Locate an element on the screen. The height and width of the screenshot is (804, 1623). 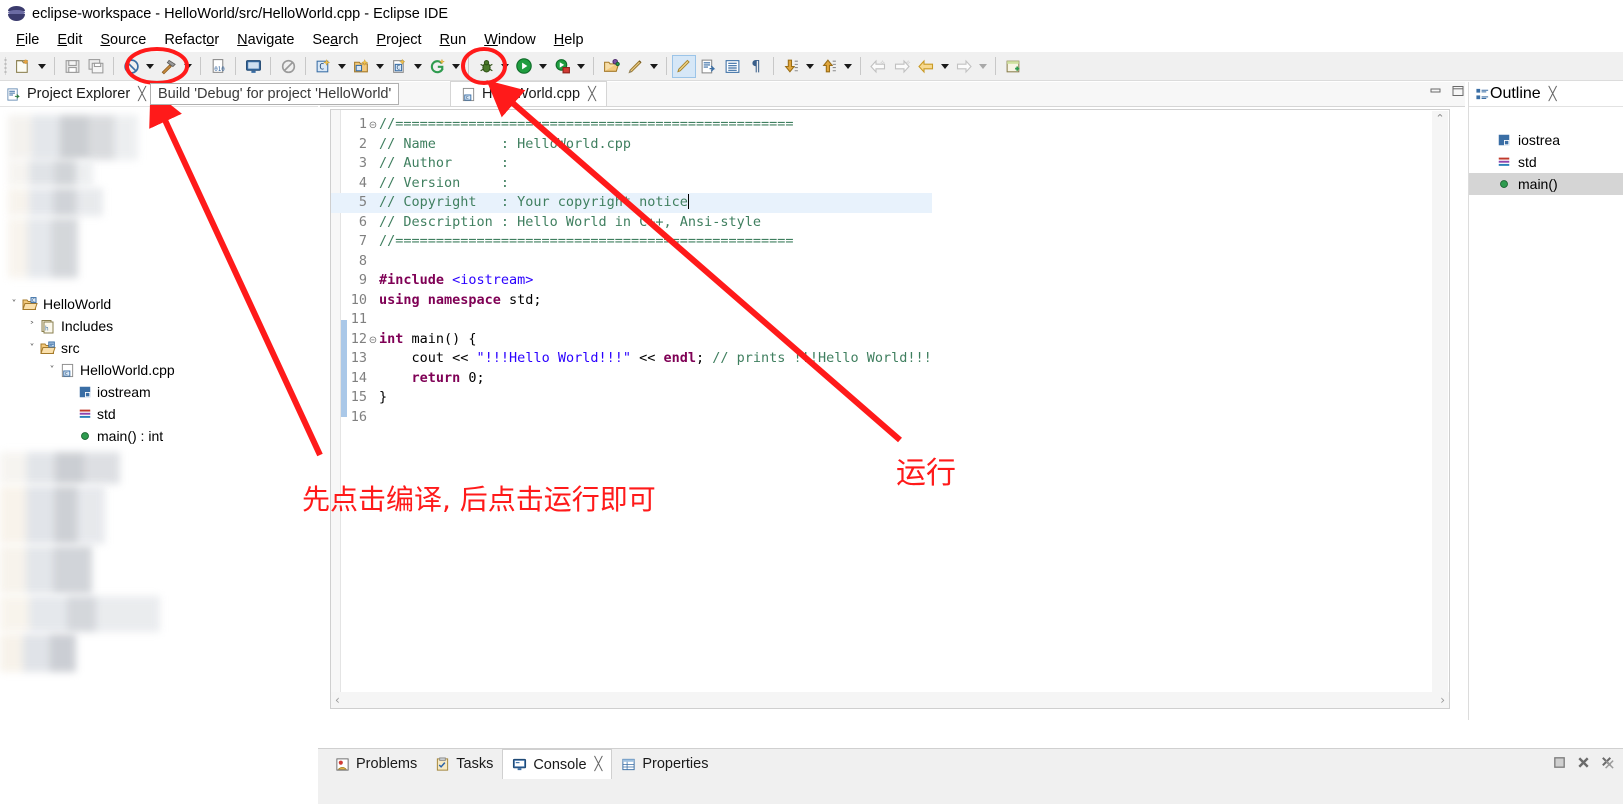
binary-file-icon: 010 is located at coordinates (218, 66).